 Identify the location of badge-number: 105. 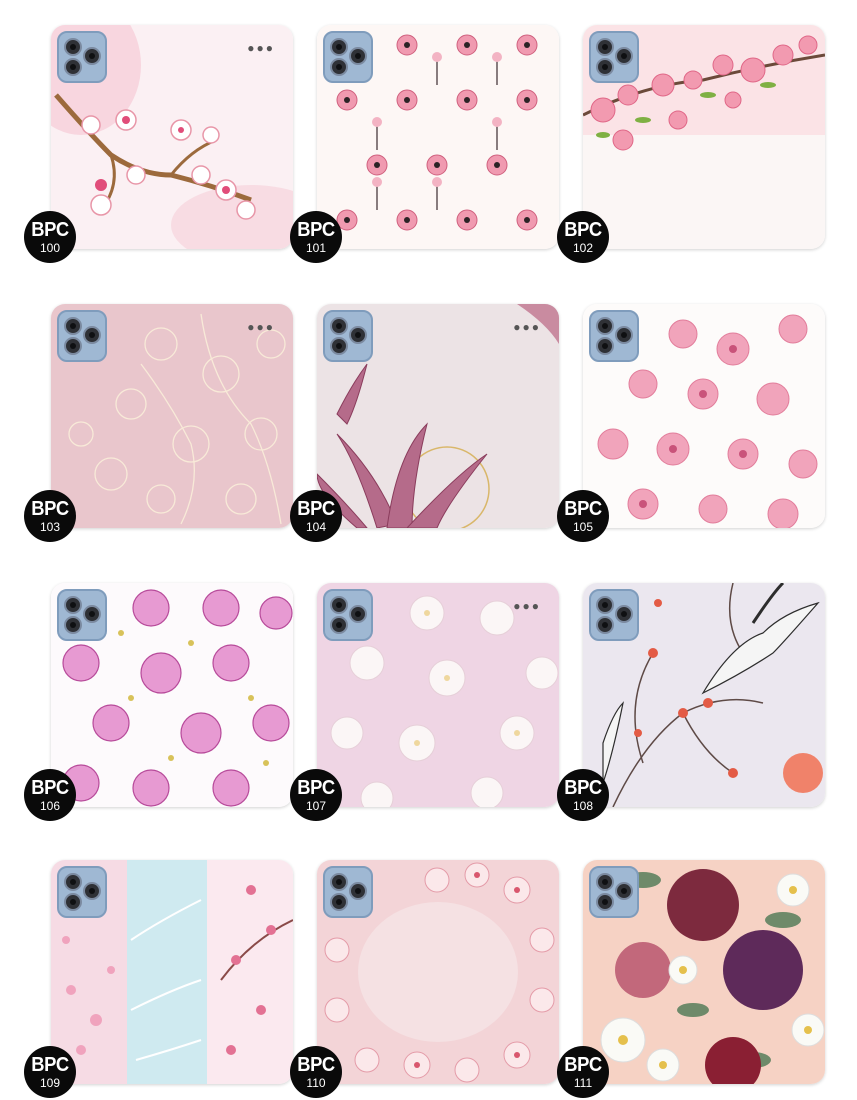
(583, 527).